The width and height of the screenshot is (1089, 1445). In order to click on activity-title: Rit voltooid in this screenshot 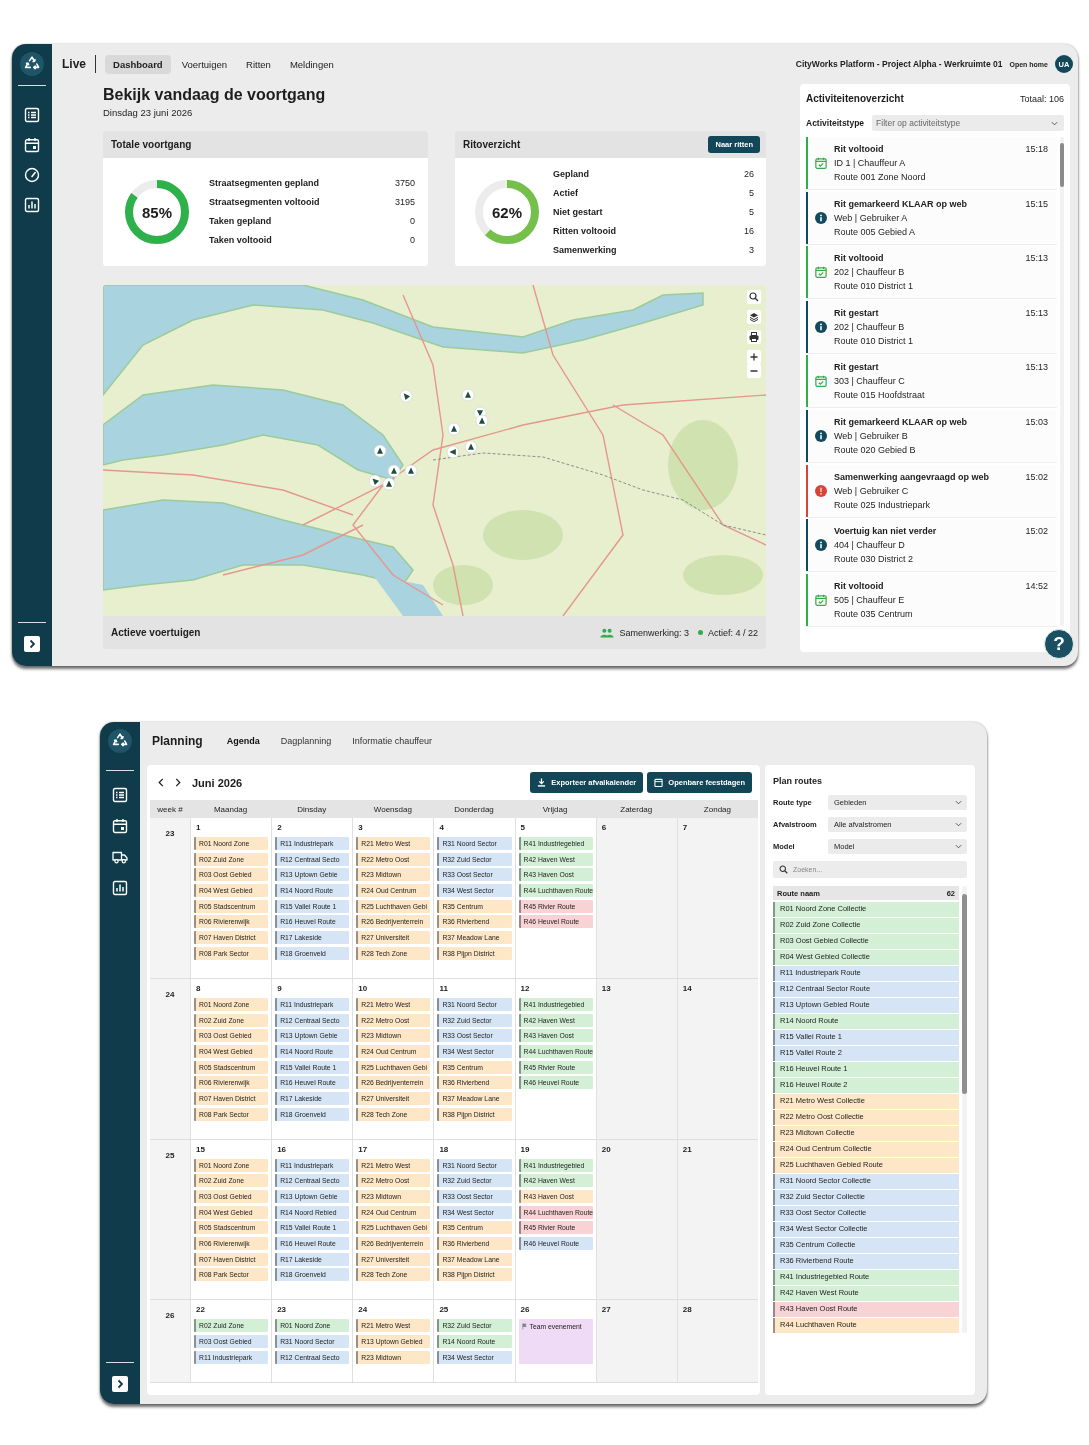, I will do `click(859, 149)`.